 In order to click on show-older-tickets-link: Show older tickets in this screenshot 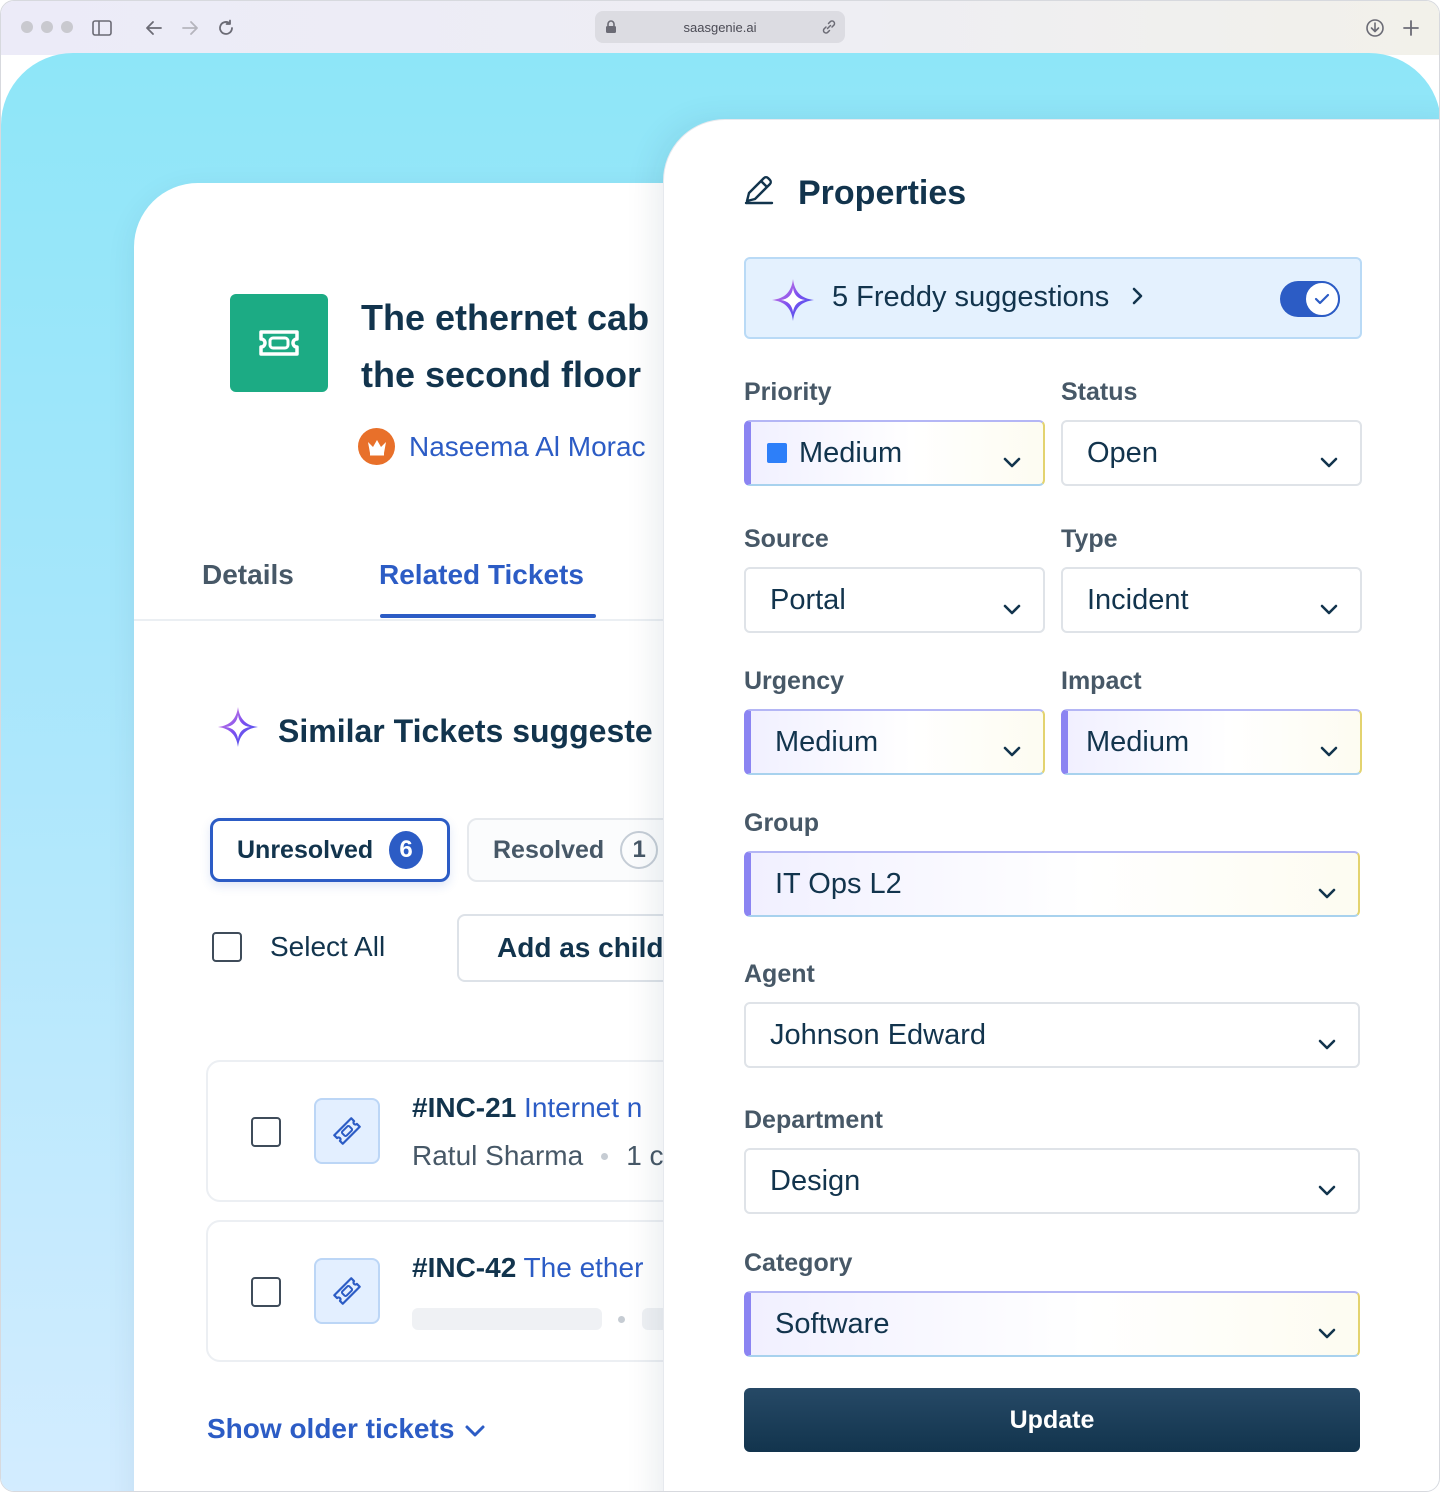, I will do `click(346, 1429)`.